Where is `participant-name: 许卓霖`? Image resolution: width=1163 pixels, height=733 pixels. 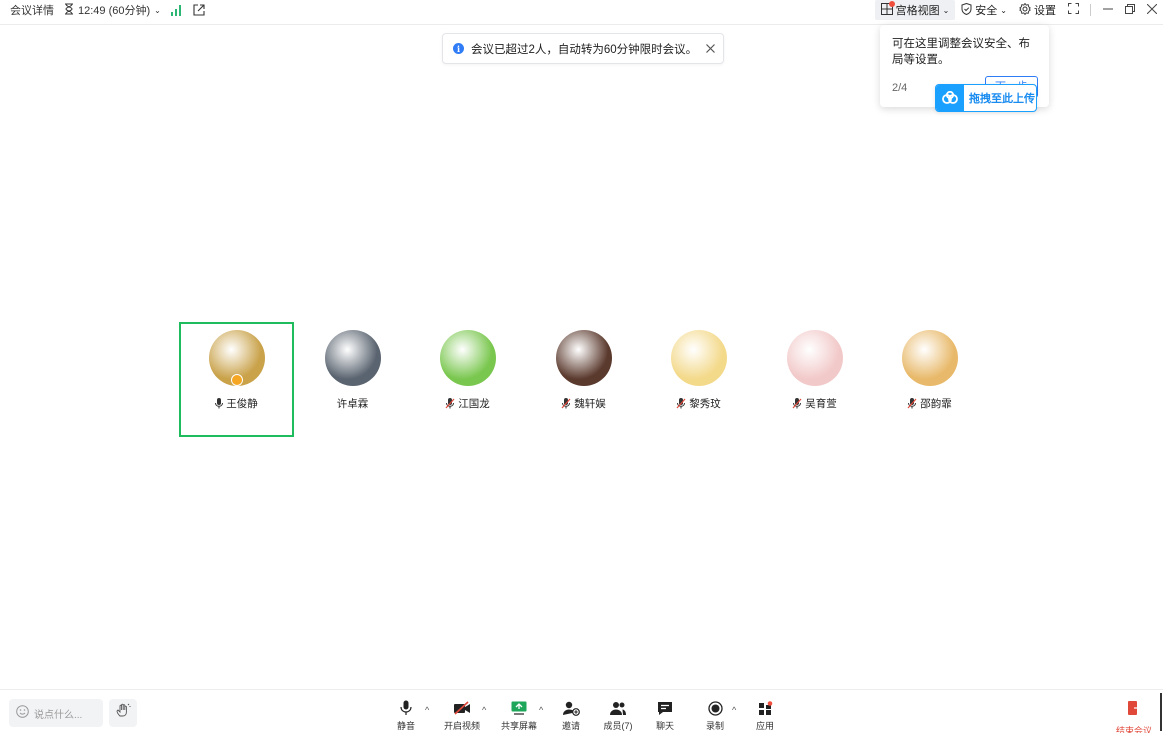
participant-name: 许卓霖 is located at coordinates (352, 404).